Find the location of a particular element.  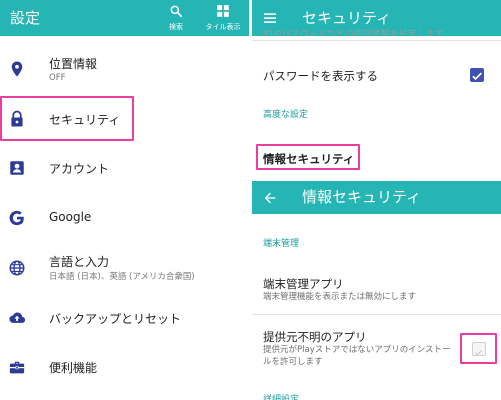

menu-item-language: 言語と入力 日本語 (日本)、英語 (アメリカ合衆国) is located at coordinates (124, 267).